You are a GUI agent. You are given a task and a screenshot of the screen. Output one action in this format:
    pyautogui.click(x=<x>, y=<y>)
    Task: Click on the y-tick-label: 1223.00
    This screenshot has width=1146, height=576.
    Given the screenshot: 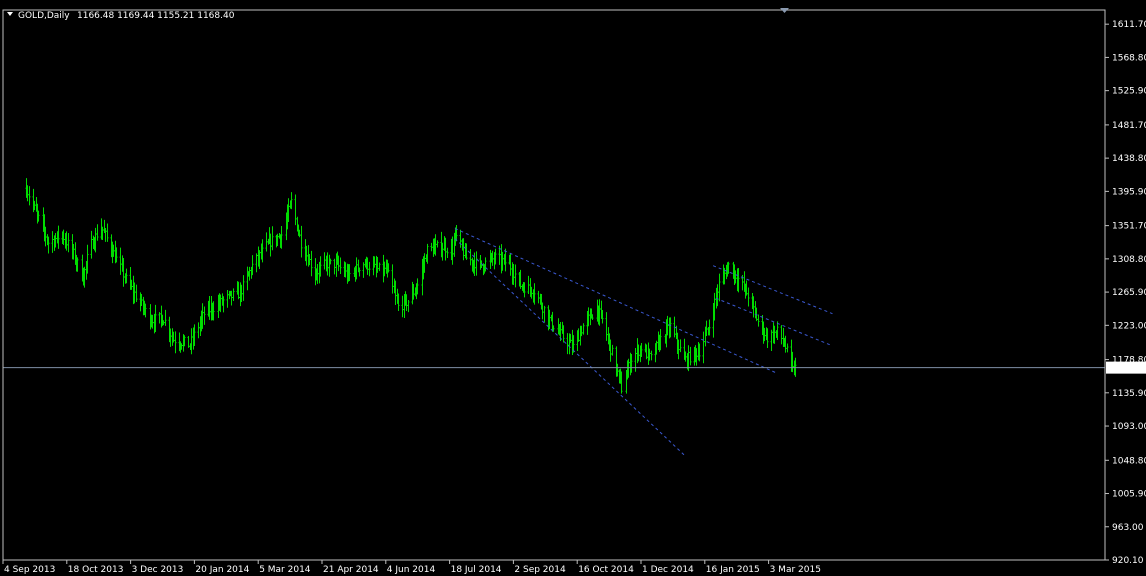 What is the action you would take?
    pyautogui.click(x=1129, y=326)
    